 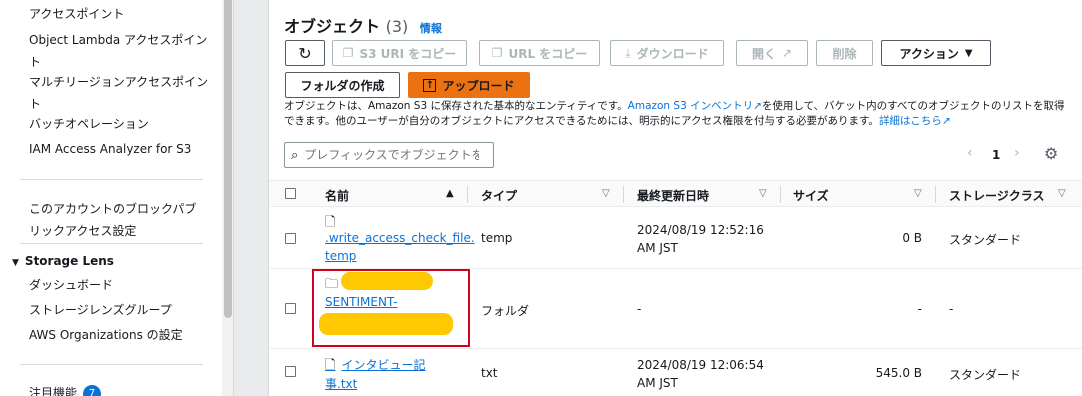 I want to click on objects-title: オブジェクト, so click(x=332, y=26).